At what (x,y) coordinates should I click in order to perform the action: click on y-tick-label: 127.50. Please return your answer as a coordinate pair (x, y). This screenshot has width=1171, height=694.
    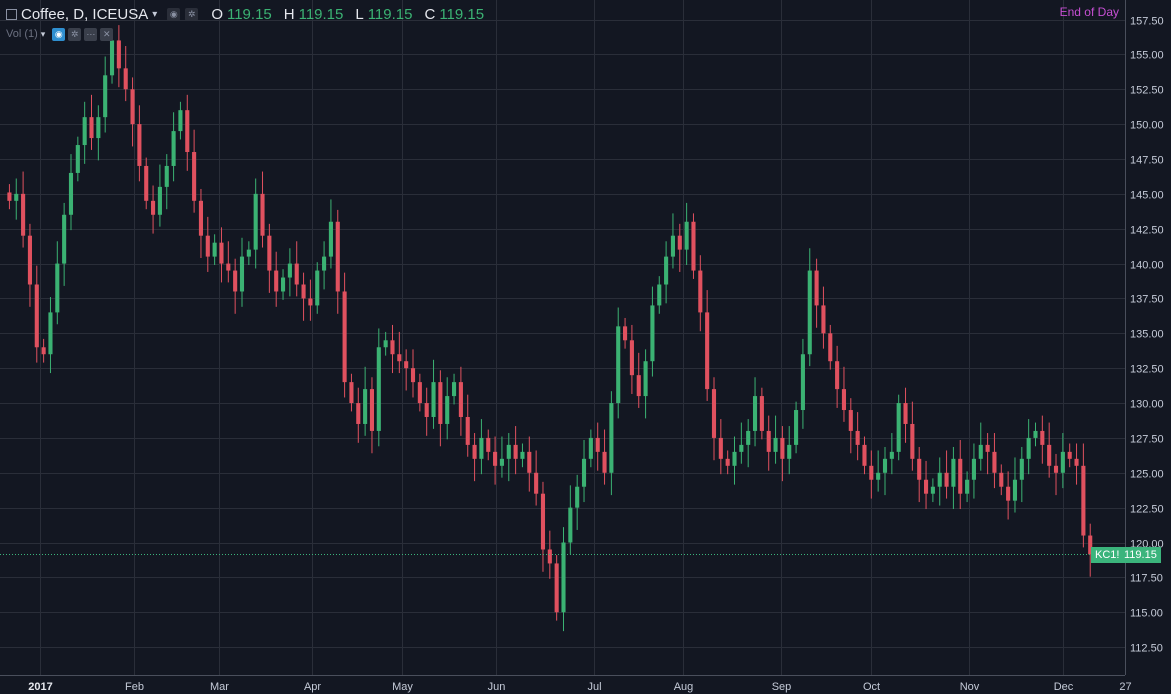
    Looking at the image, I should click on (1147, 440).